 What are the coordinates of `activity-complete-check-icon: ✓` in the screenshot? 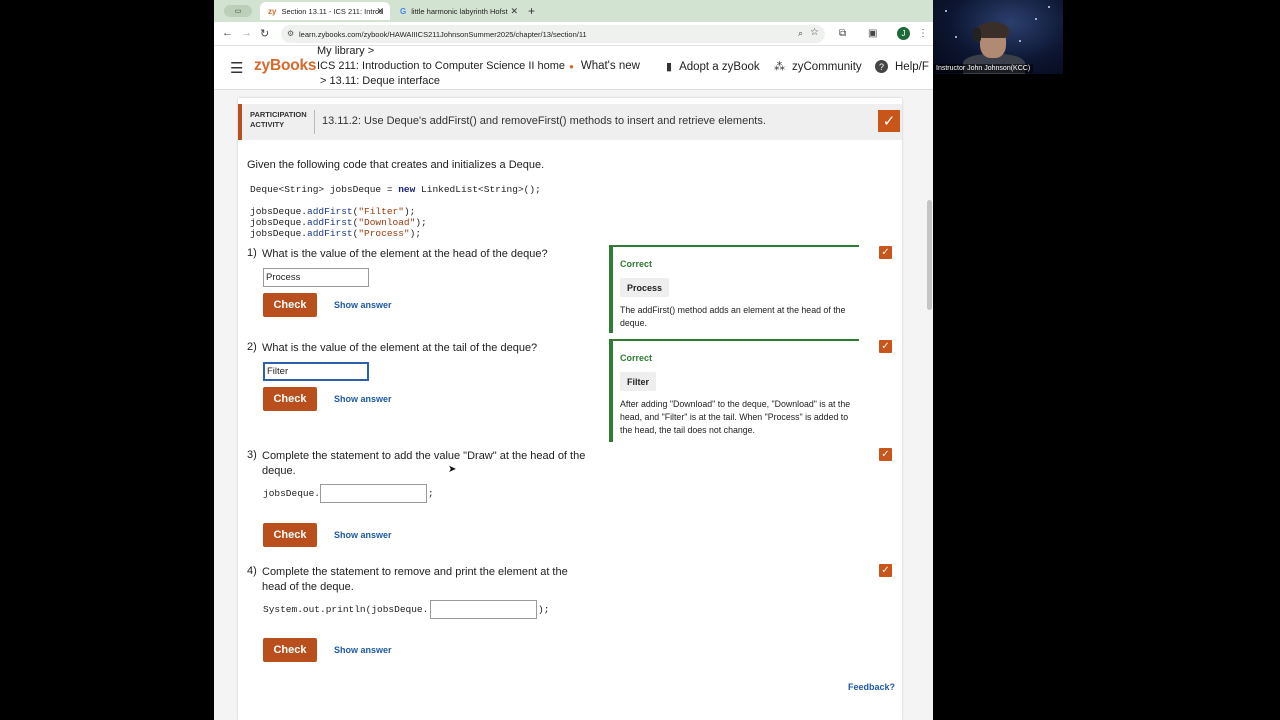 It's located at (889, 121).